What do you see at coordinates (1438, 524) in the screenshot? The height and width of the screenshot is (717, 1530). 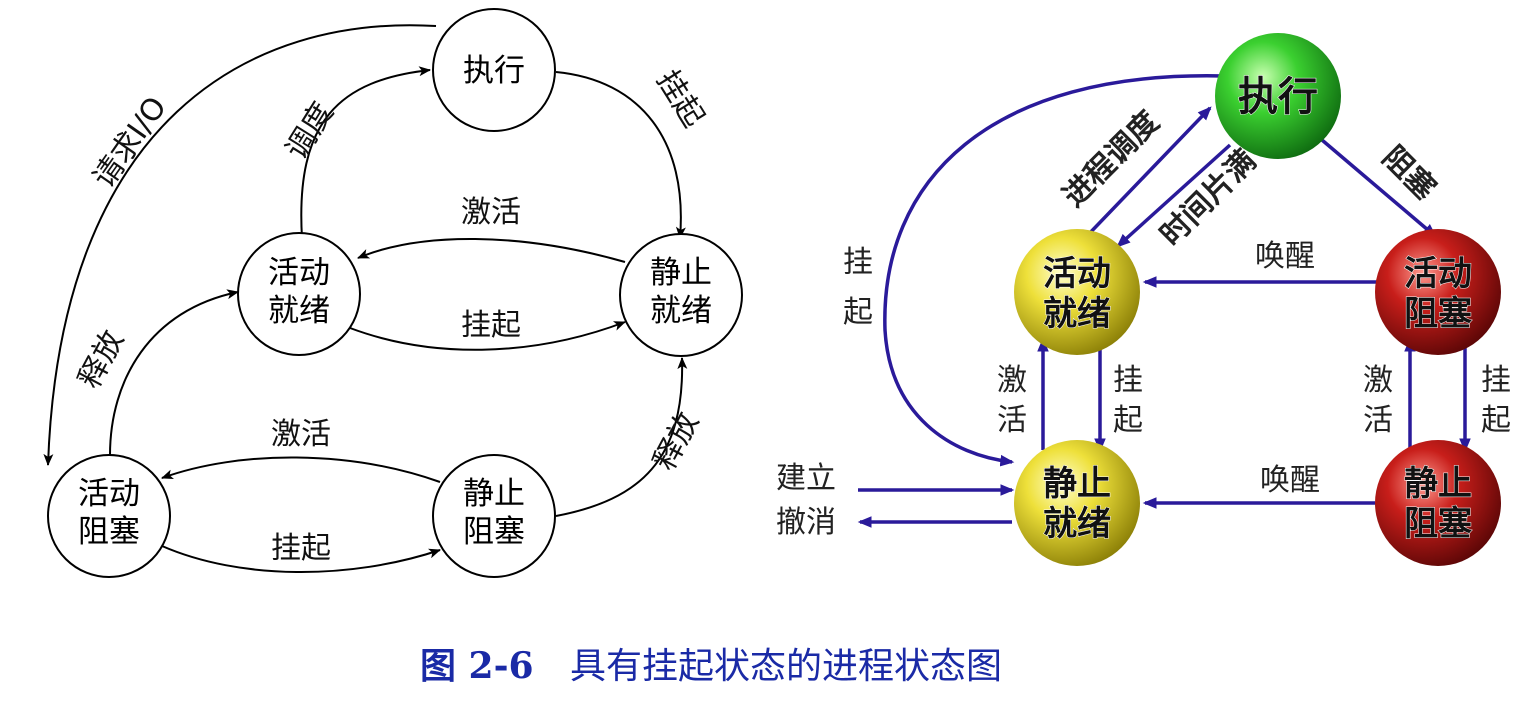 I see `label-r-static-blocked-2: 阻塞` at bounding box center [1438, 524].